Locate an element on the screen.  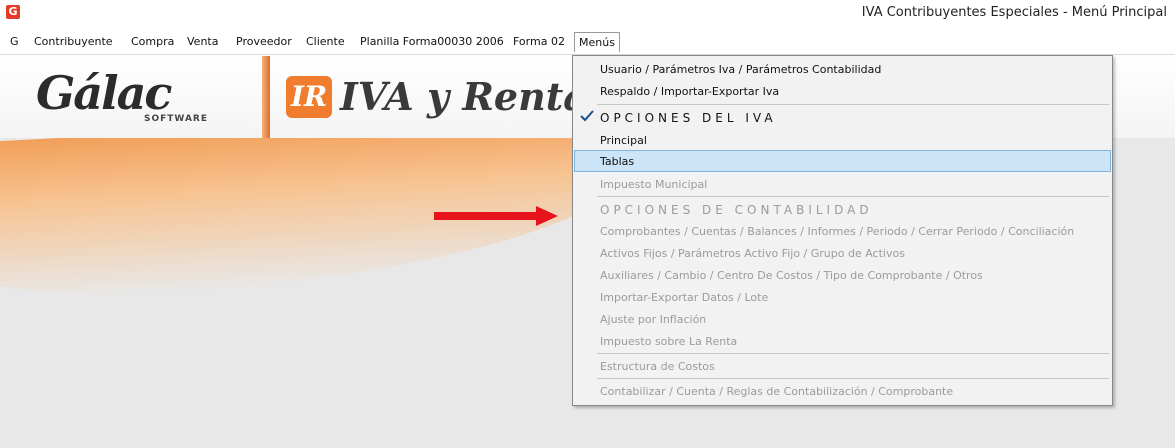
menu-item-impuesto-renta: Impuesto sobre La Renta is located at coordinates (842, 341).